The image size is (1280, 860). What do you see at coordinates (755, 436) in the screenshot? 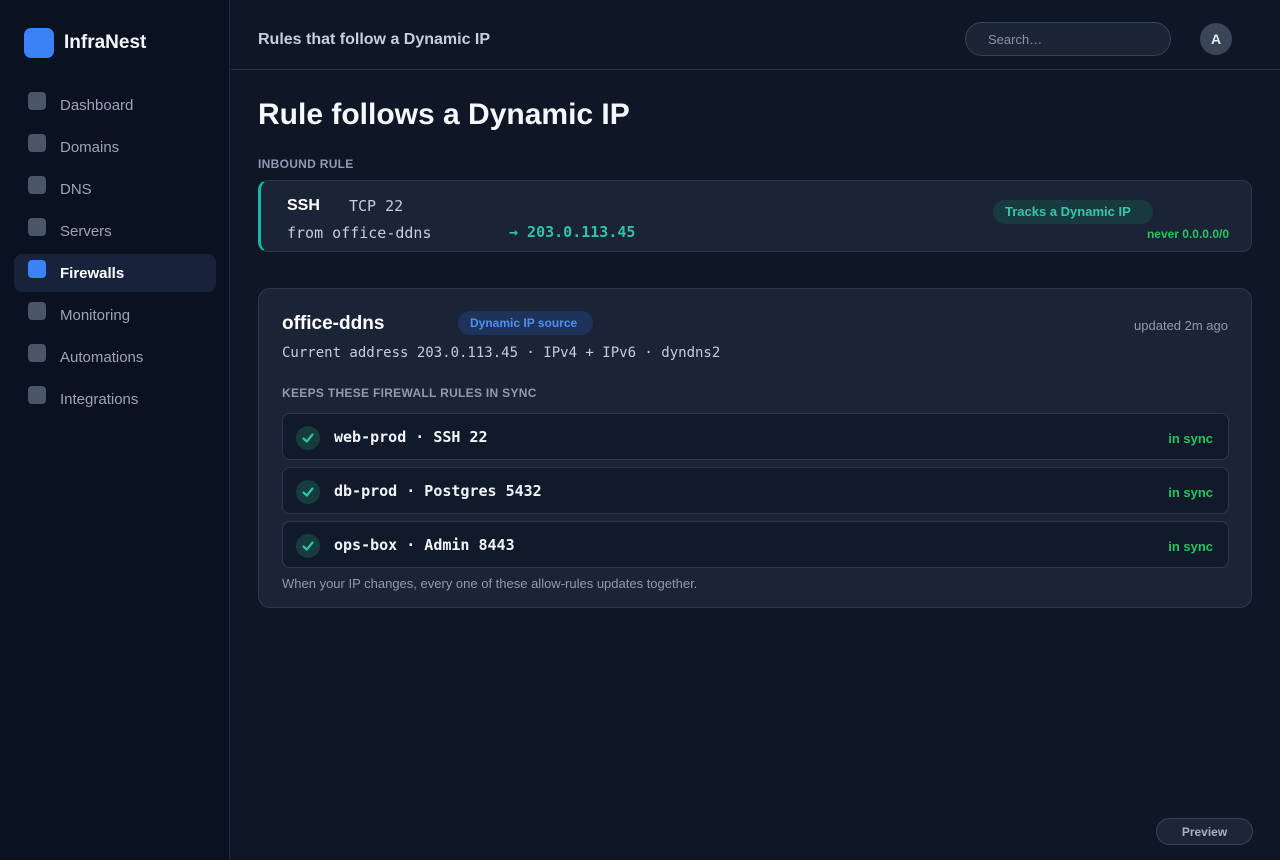
I see `synced-rule-row: web-prod · SSH 22 in sync` at bounding box center [755, 436].